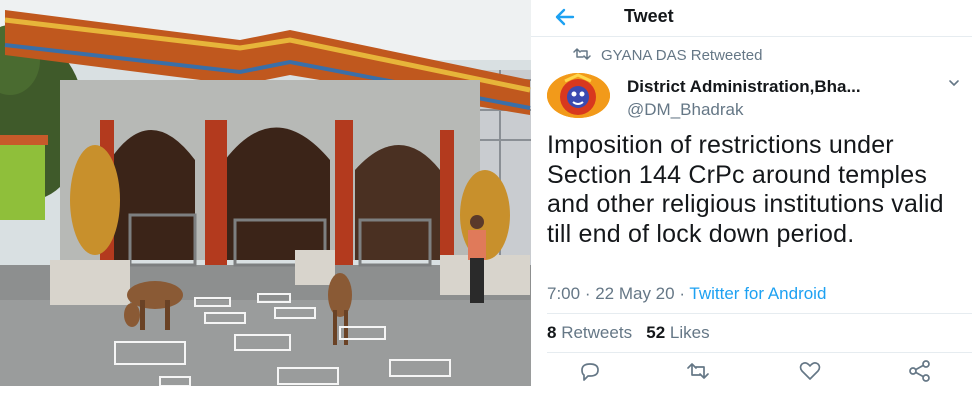 This screenshot has height=400, width=972. I want to click on author-handle: @DM_Bhadrak, so click(685, 110).